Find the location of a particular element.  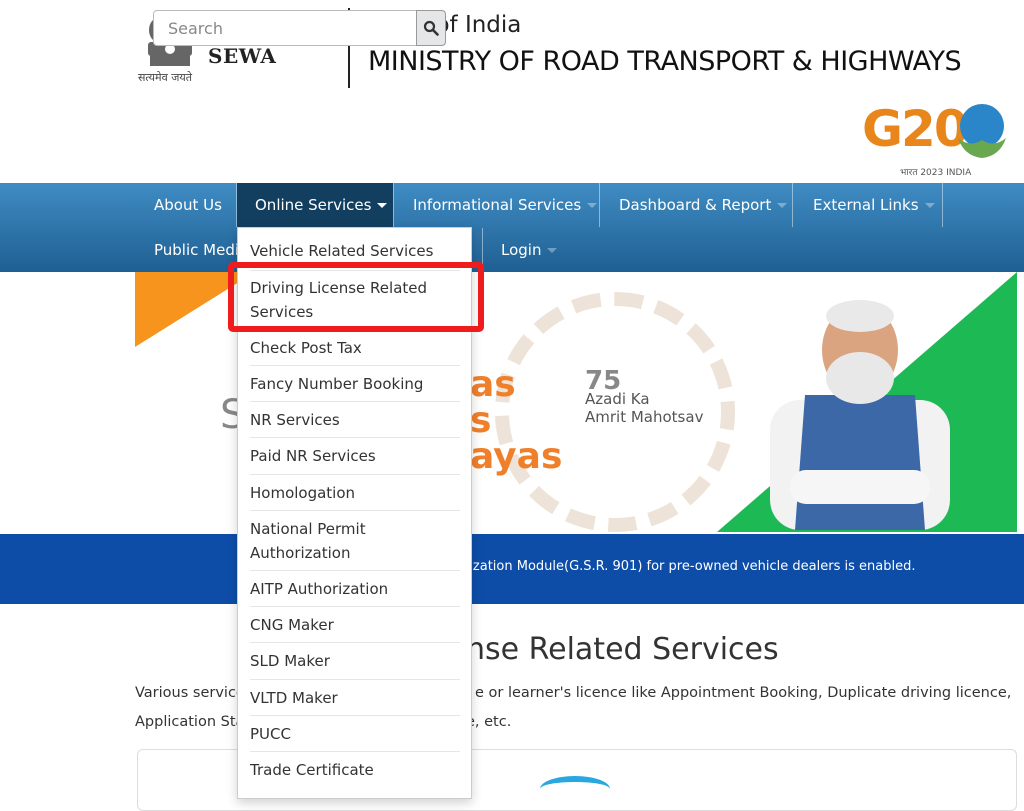

menu-item-cng-maker: CNG Maker is located at coordinates (355, 625).